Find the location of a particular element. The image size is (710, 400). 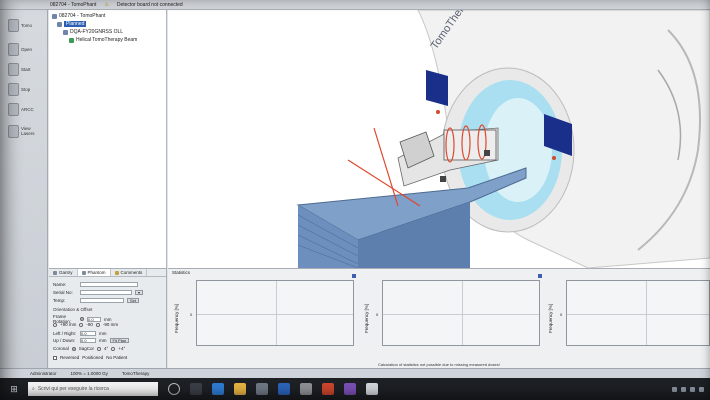

arcc-label: ARCC is located at coordinates (27, 109).